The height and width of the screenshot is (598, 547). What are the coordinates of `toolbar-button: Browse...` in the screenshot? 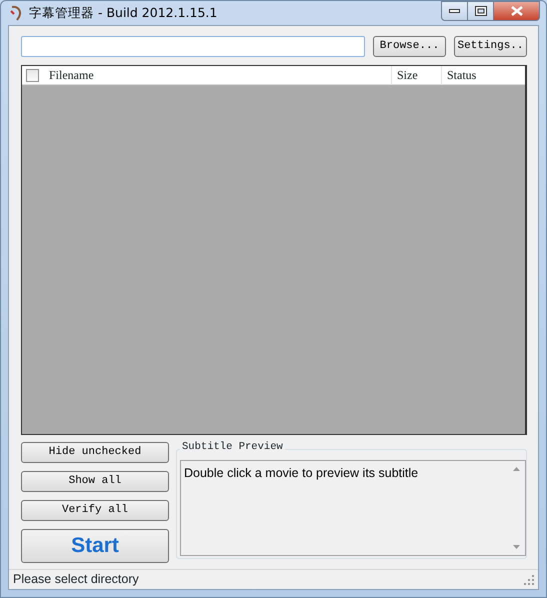 It's located at (409, 46).